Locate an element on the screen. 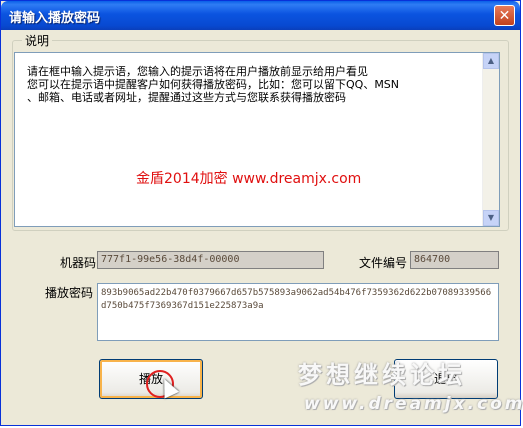 This screenshot has width=523, height=428. vertical-scrollbar: ▲ ▼ is located at coordinates (490, 139).